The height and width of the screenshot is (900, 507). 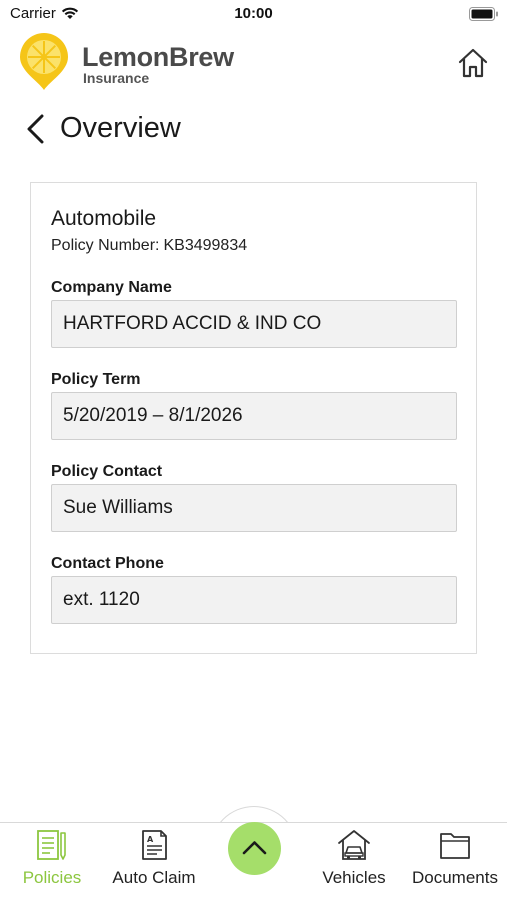 What do you see at coordinates (455, 877) in the screenshot?
I see `tab-documents-label: Documents` at bounding box center [455, 877].